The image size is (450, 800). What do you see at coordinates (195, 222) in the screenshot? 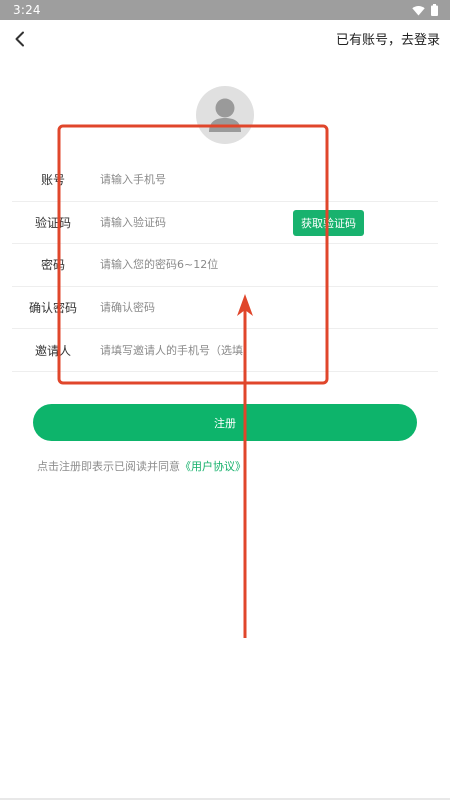
I see `code-input` at bounding box center [195, 222].